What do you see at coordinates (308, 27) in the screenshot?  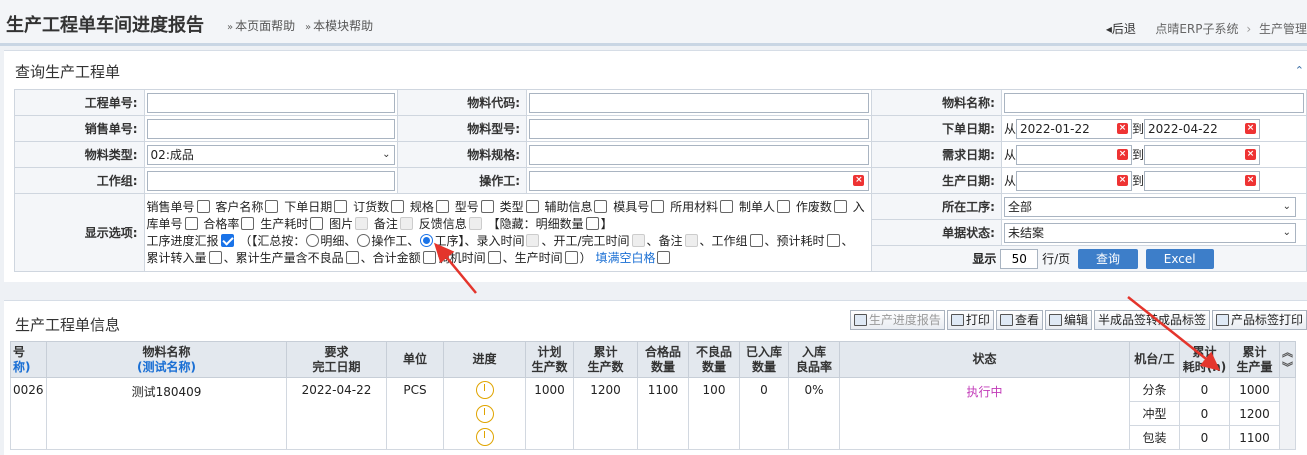 I see `double-chevron-icon: »` at bounding box center [308, 27].